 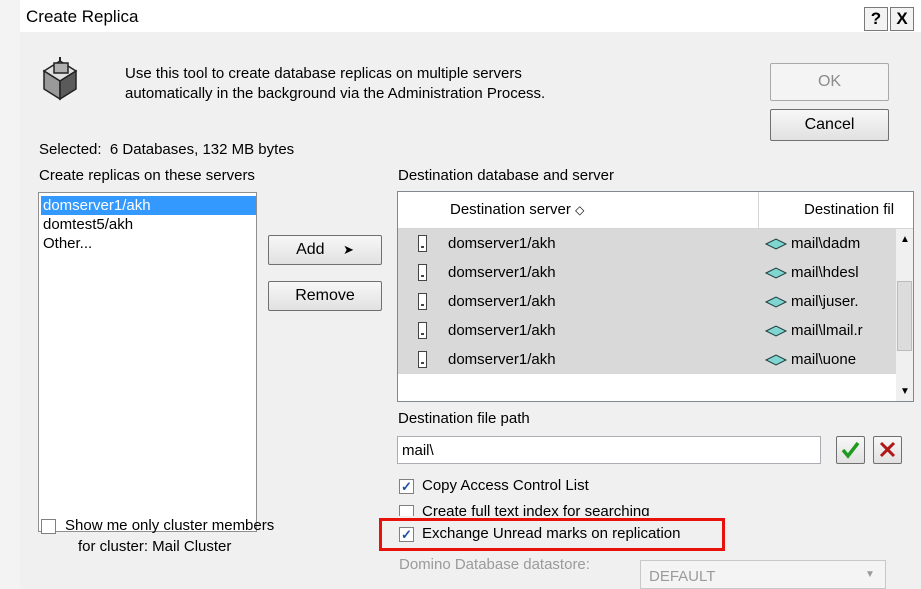 What do you see at coordinates (505, 485) in the screenshot?
I see `copy-acl-label: Copy Access Control List` at bounding box center [505, 485].